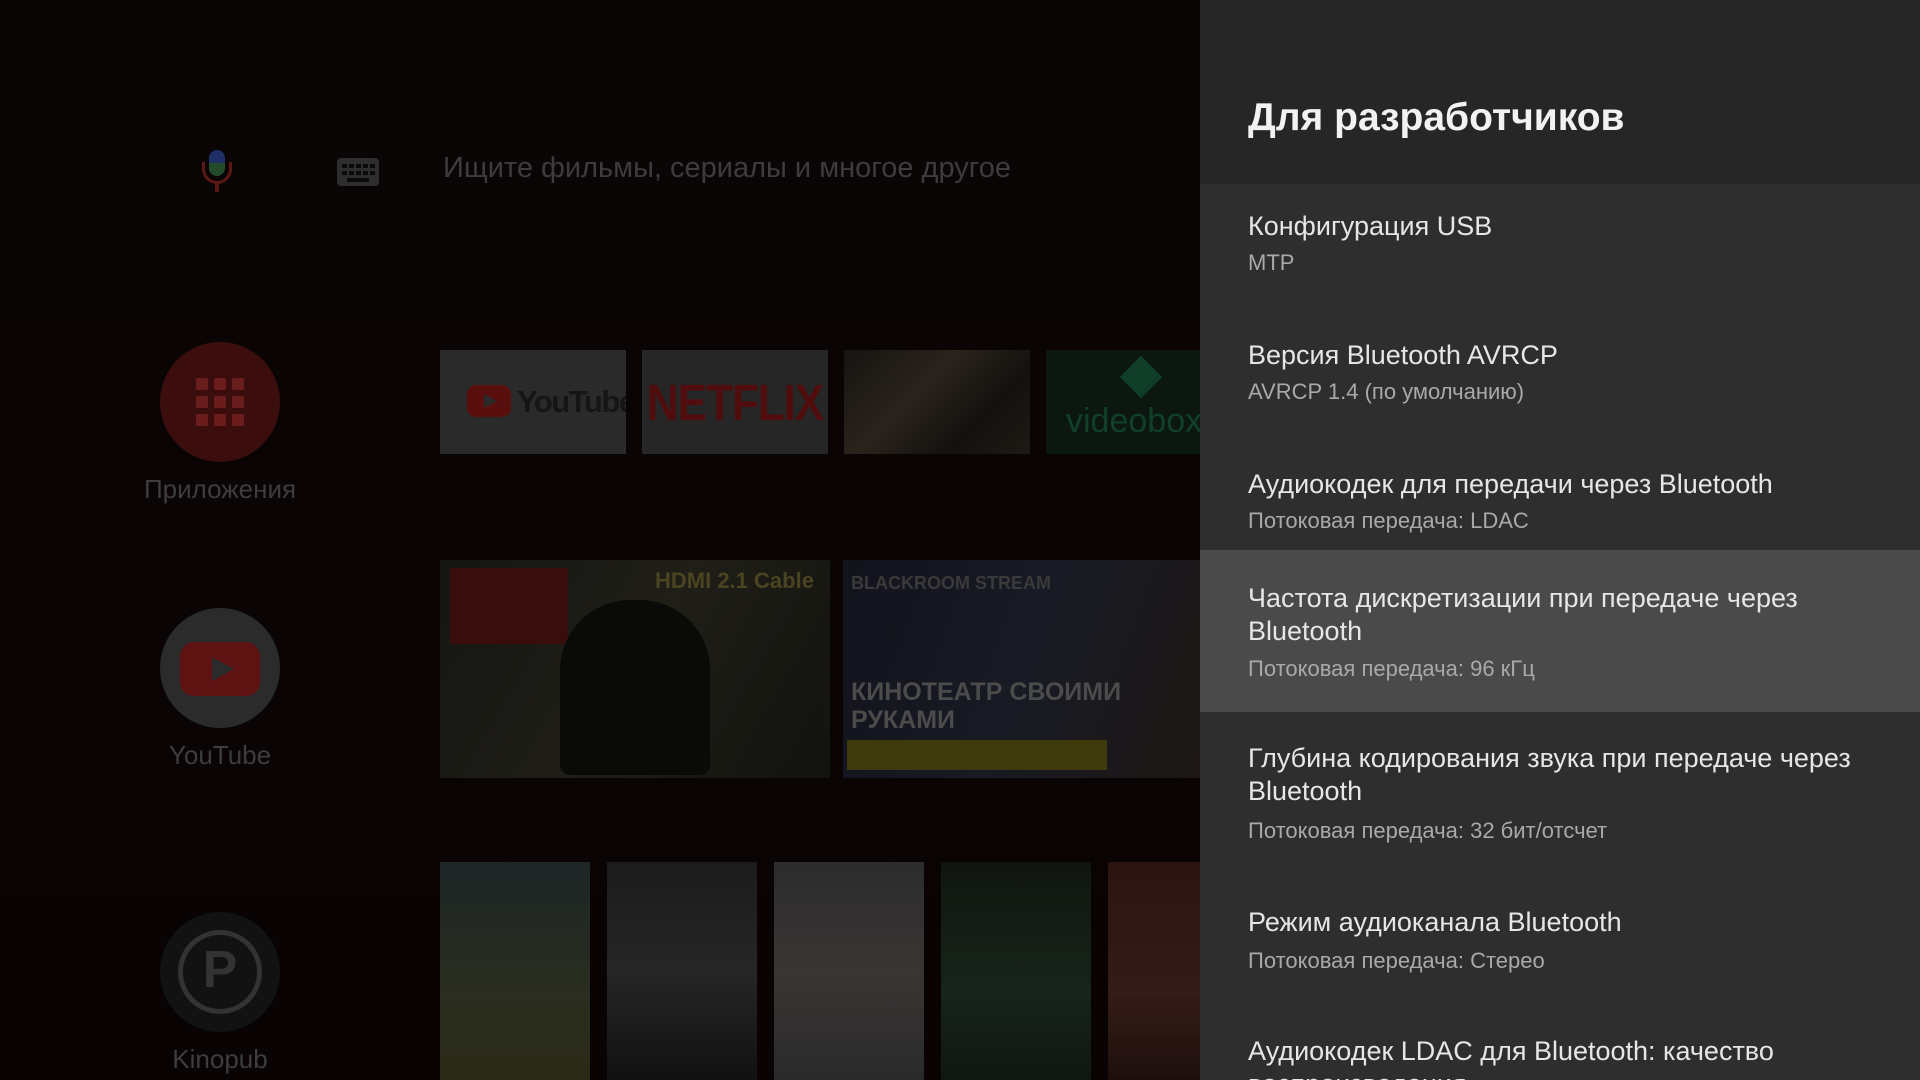 Image resolution: width=1920 pixels, height=1080 pixels. I want to click on videobox-cube-icon, so click(1141, 377).